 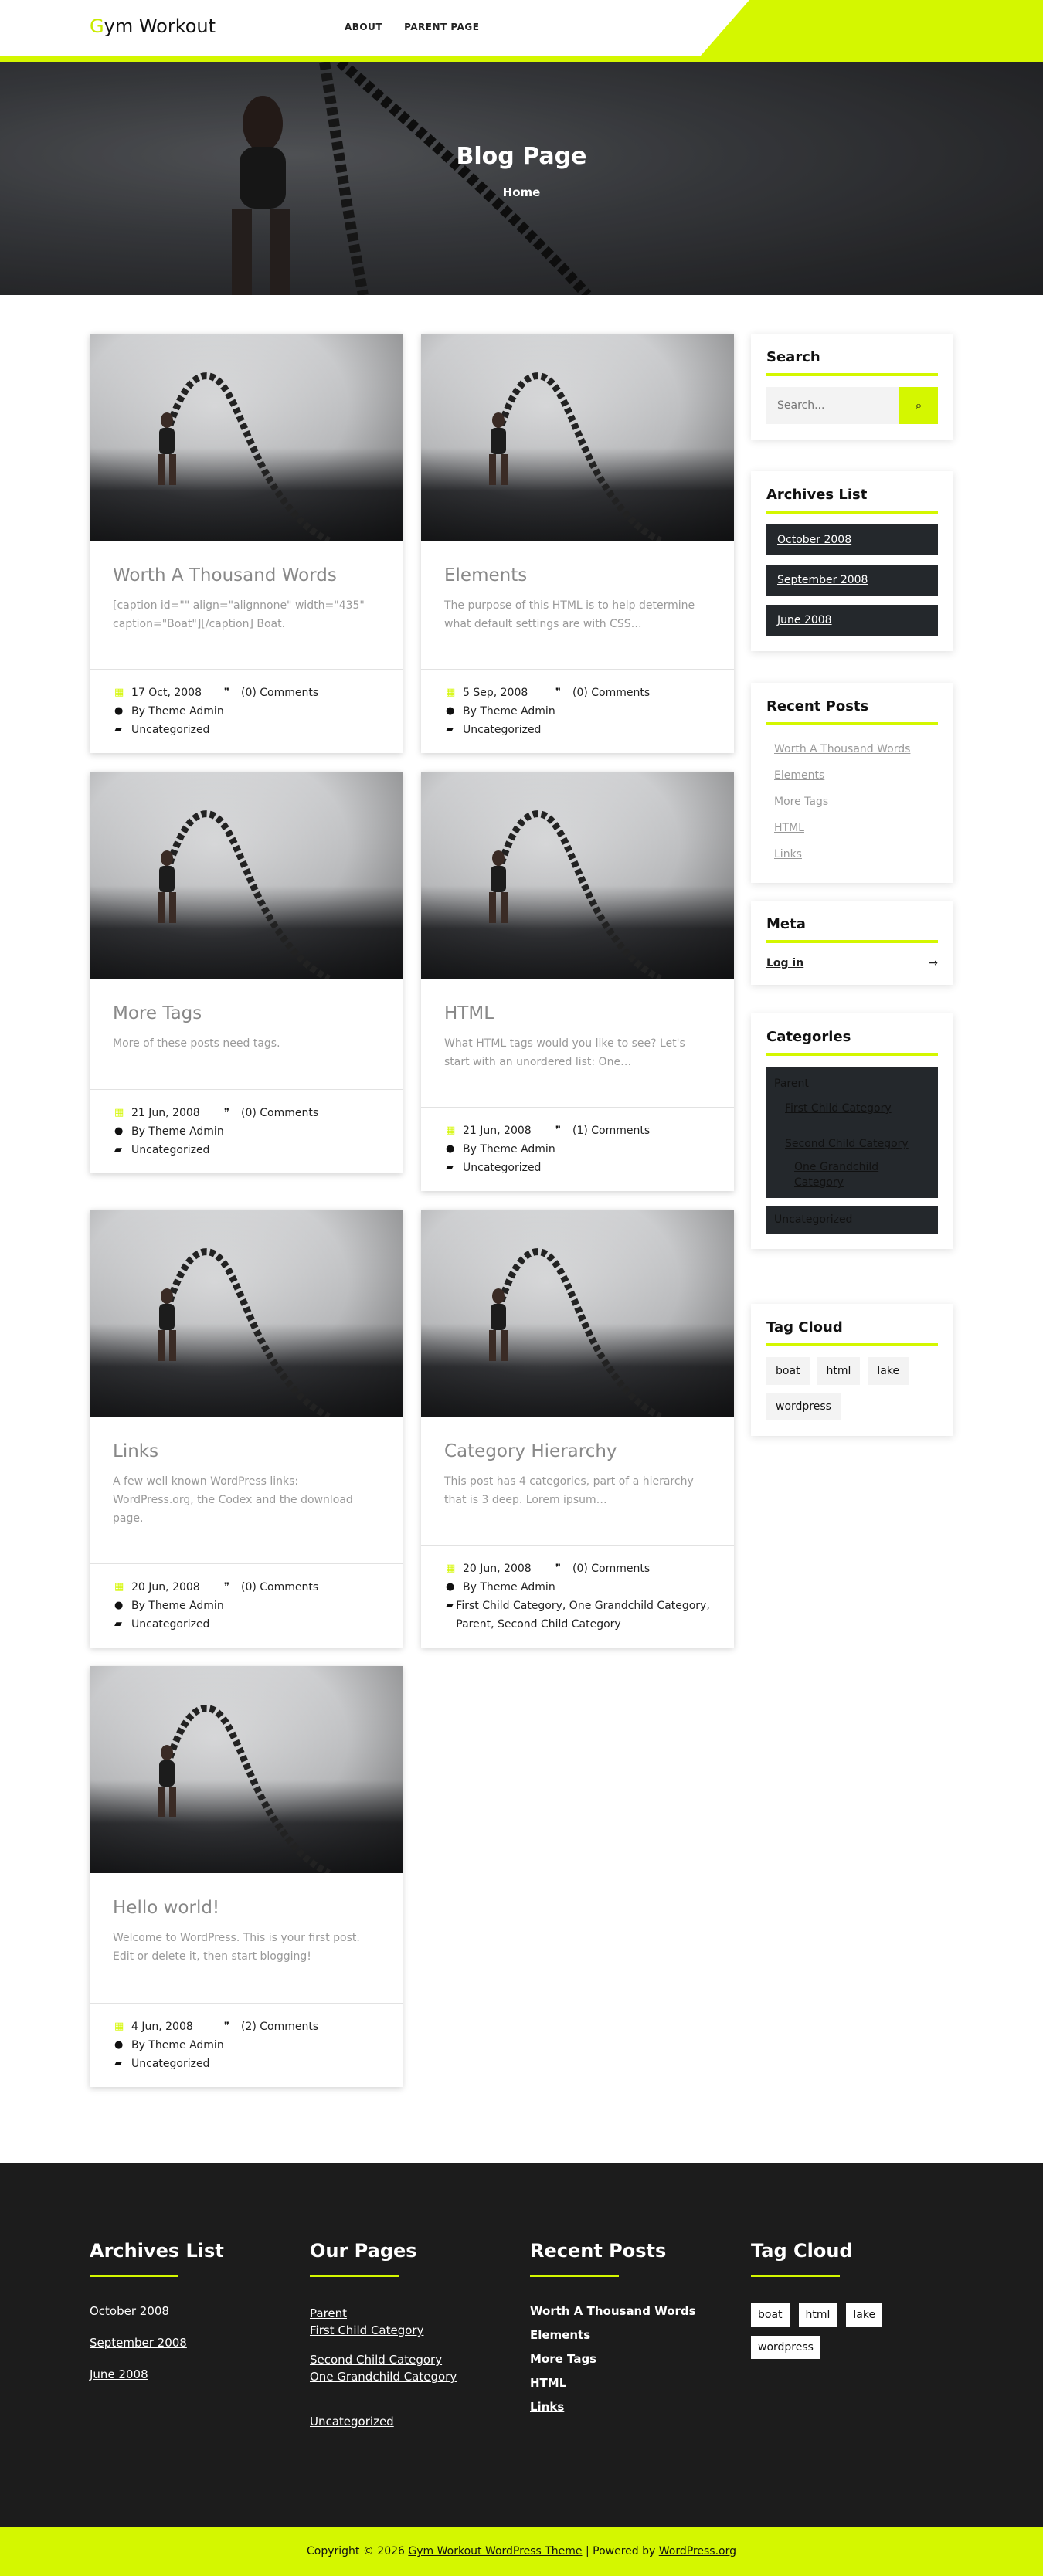 What do you see at coordinates (246, 575) in the screenshot?
I see `post-title: Worth A Thousand Words` at bounding box center [246, 575].